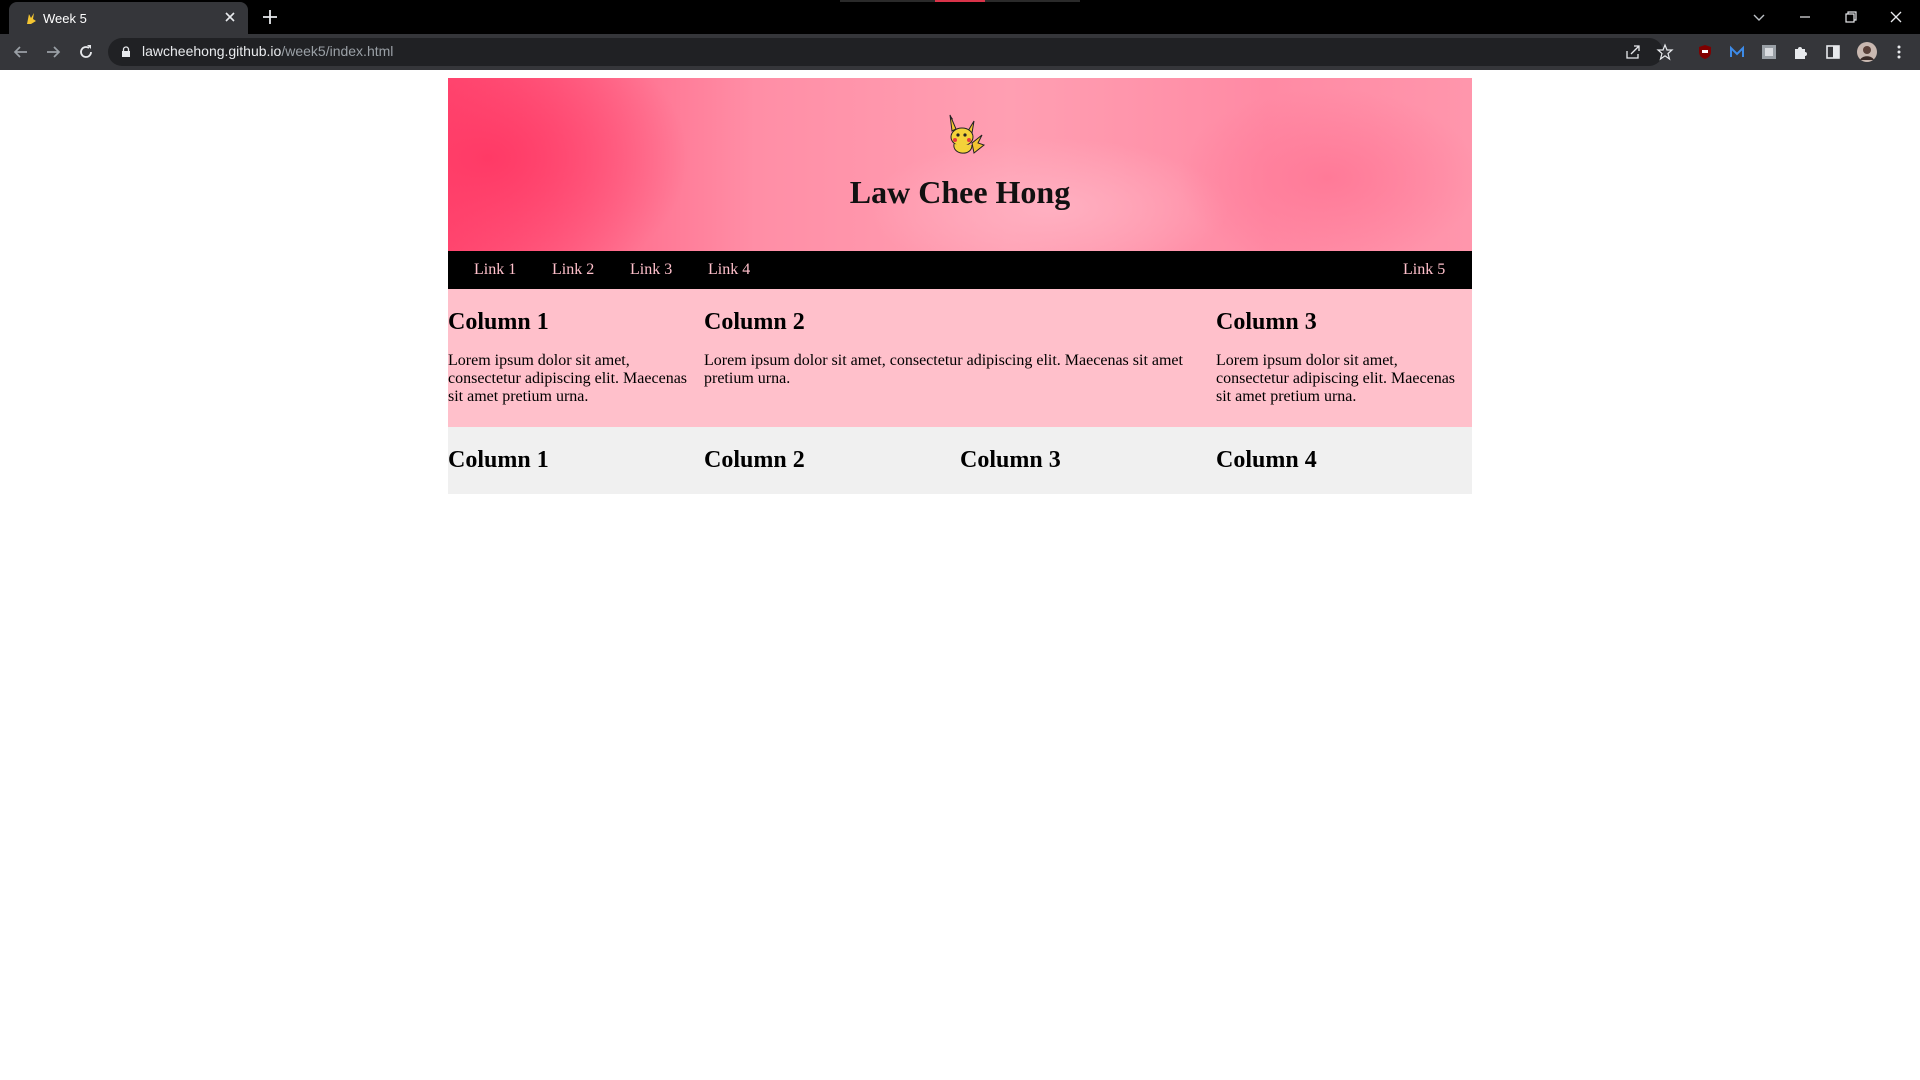 The width and height of the screenshot is (1920, 1080). I want to click on column-2: Column 2, so click(829, 450).